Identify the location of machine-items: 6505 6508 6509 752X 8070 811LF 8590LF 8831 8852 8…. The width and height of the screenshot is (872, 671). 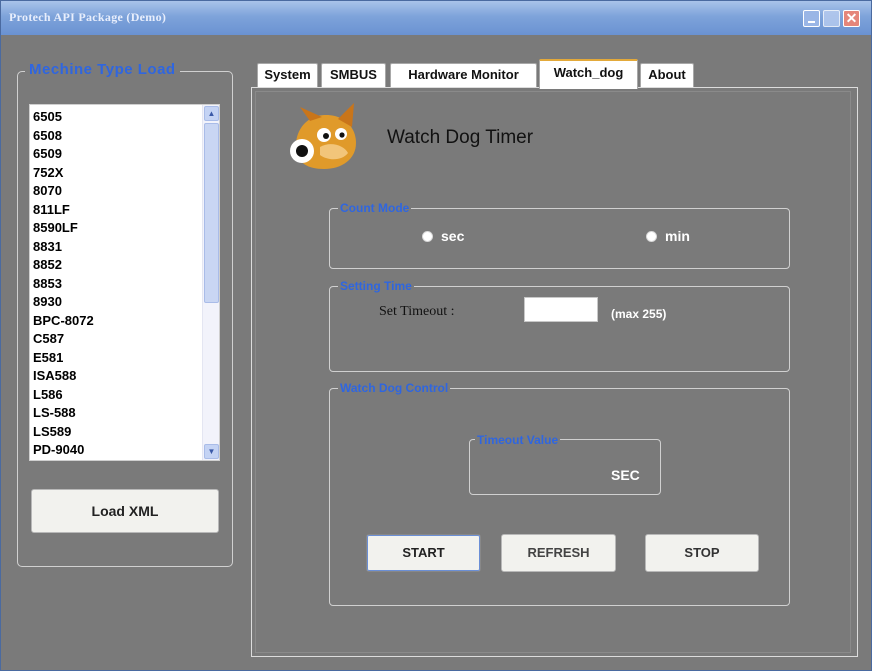
(117, 284).